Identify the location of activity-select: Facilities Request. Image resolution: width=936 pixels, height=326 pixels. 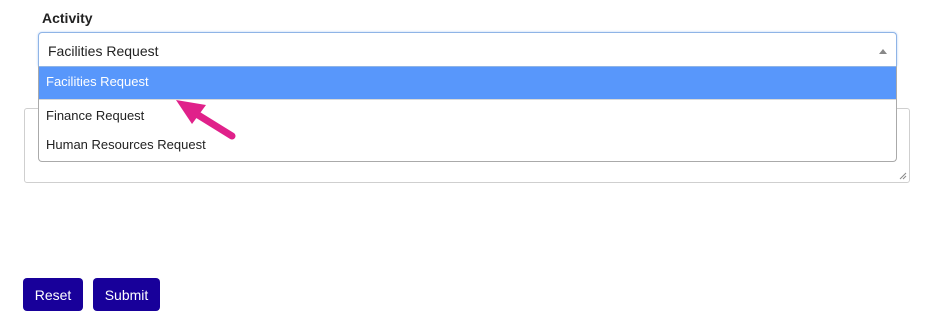
(467, 49).